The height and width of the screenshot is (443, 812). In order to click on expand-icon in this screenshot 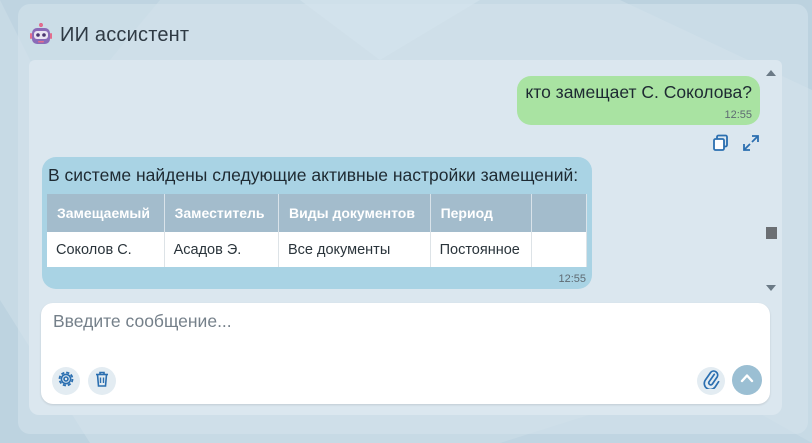, I will do `click(751, 143)`.